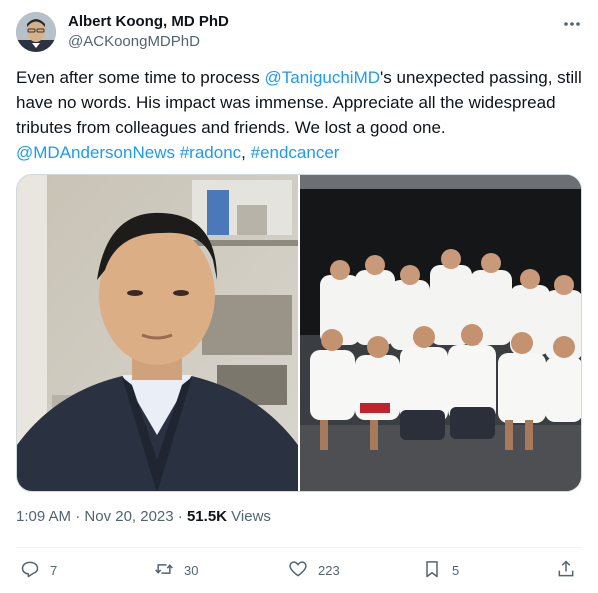  I want to click on more-icon, so click(572, 24).